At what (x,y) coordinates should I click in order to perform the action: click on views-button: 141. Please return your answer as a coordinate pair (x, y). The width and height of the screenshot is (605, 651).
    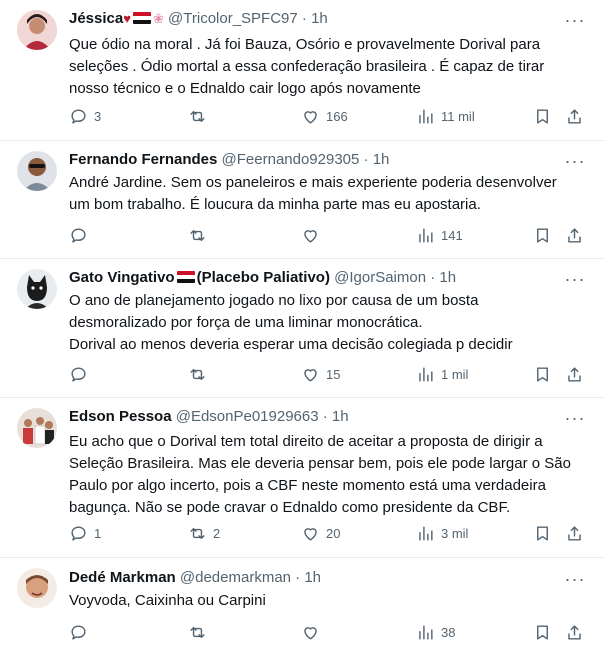
    Looking at the image, I should click on (439, 235).